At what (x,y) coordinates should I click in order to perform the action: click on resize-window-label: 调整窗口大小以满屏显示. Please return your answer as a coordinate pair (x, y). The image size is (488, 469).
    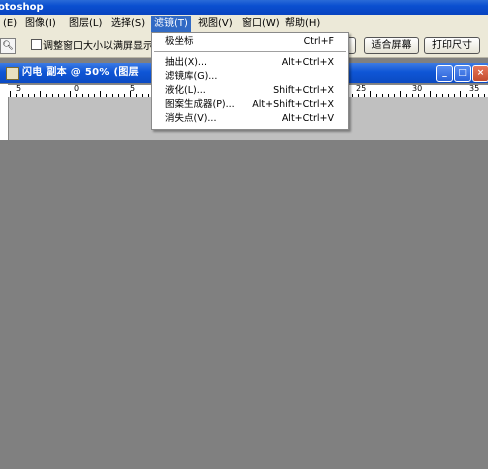
    Looking at the image, I should click on (98, 46).